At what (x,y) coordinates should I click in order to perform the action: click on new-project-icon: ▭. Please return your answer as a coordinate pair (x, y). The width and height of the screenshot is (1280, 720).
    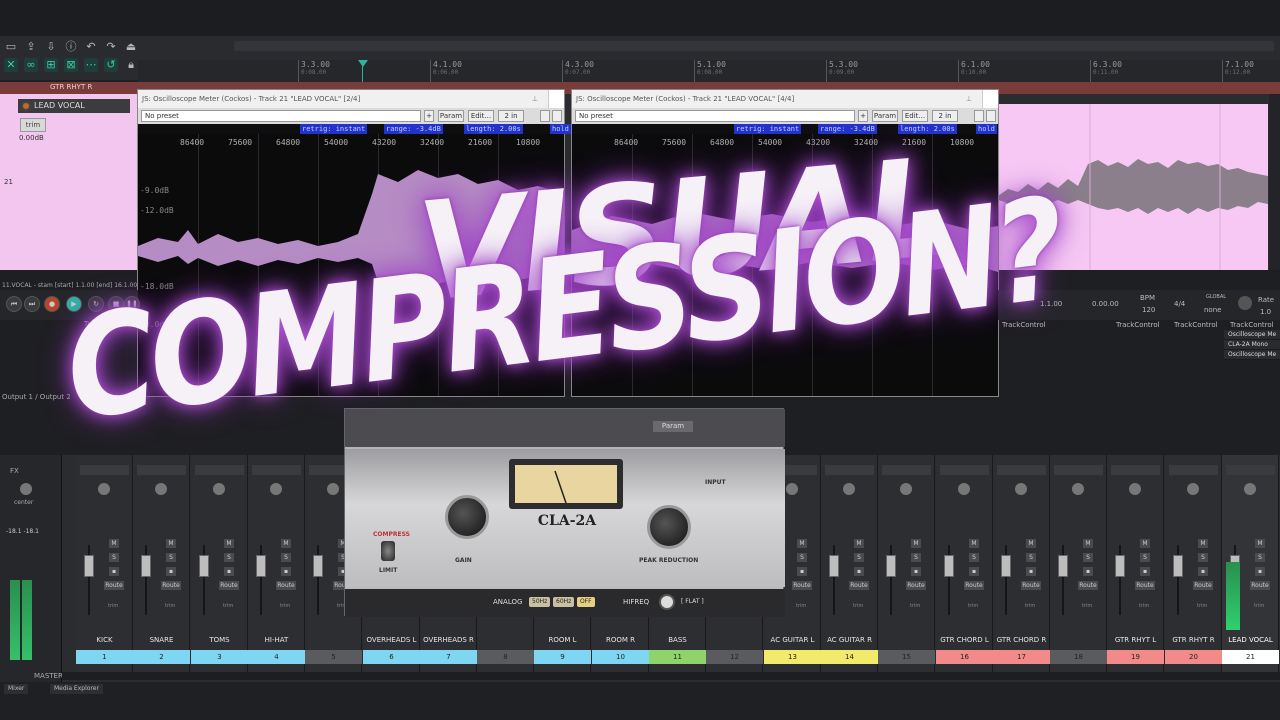
    Looking at the image, I should click on (11, 47).